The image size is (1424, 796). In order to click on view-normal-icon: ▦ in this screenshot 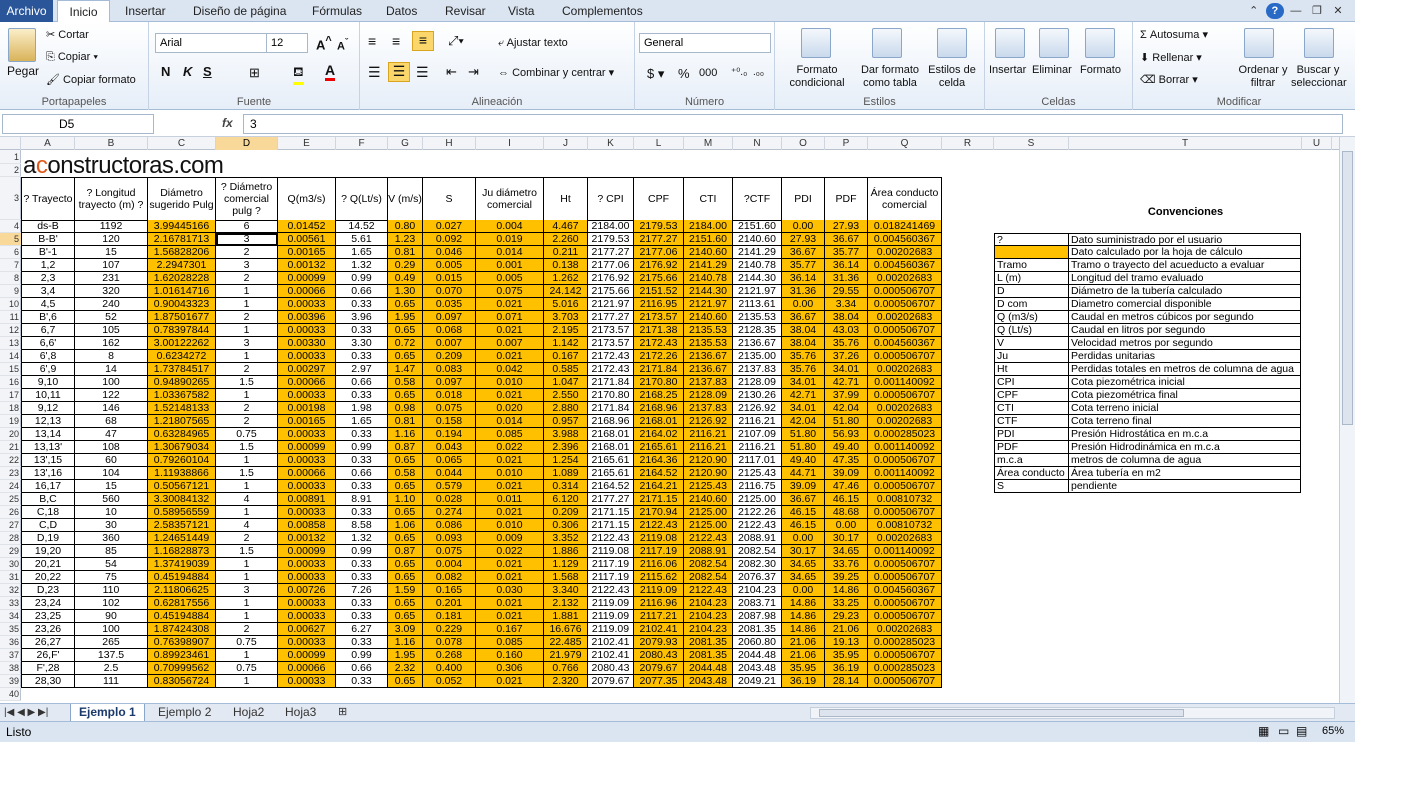, I will do `click(1263, 731)`.